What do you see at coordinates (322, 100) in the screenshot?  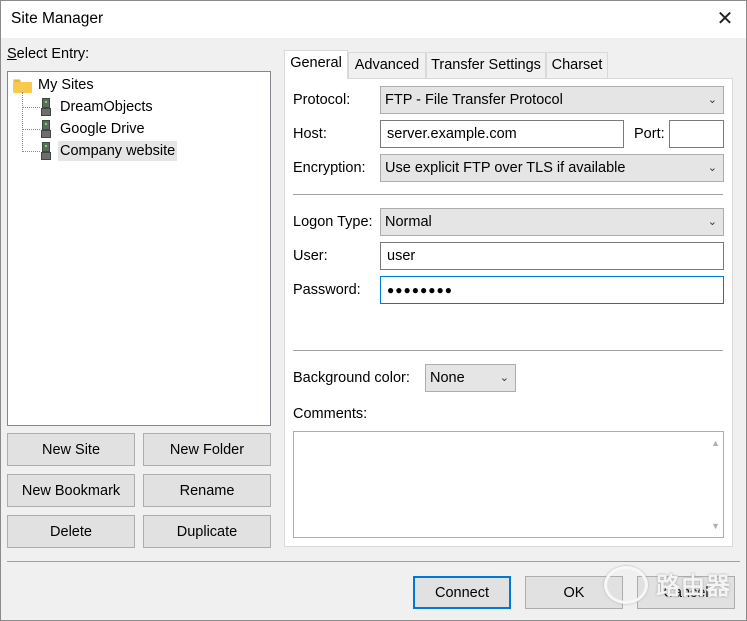 I see `protocol-label: Protocol:` at bounding box center [322, 100].